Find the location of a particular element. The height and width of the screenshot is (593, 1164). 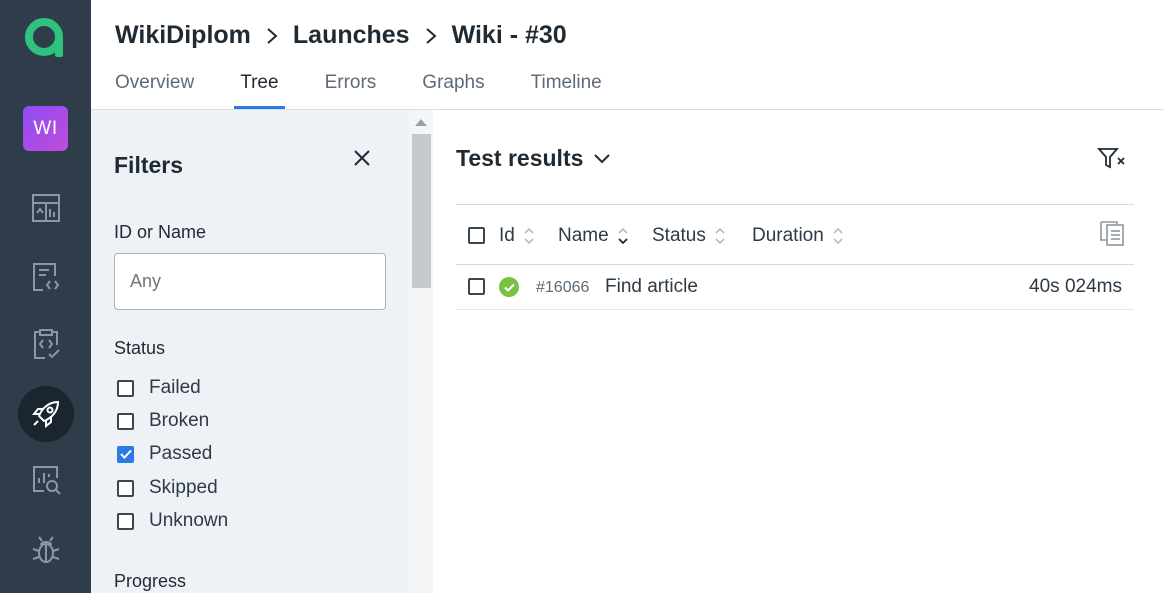

column-duration-label: Duration is located at coordinates (788, 235).